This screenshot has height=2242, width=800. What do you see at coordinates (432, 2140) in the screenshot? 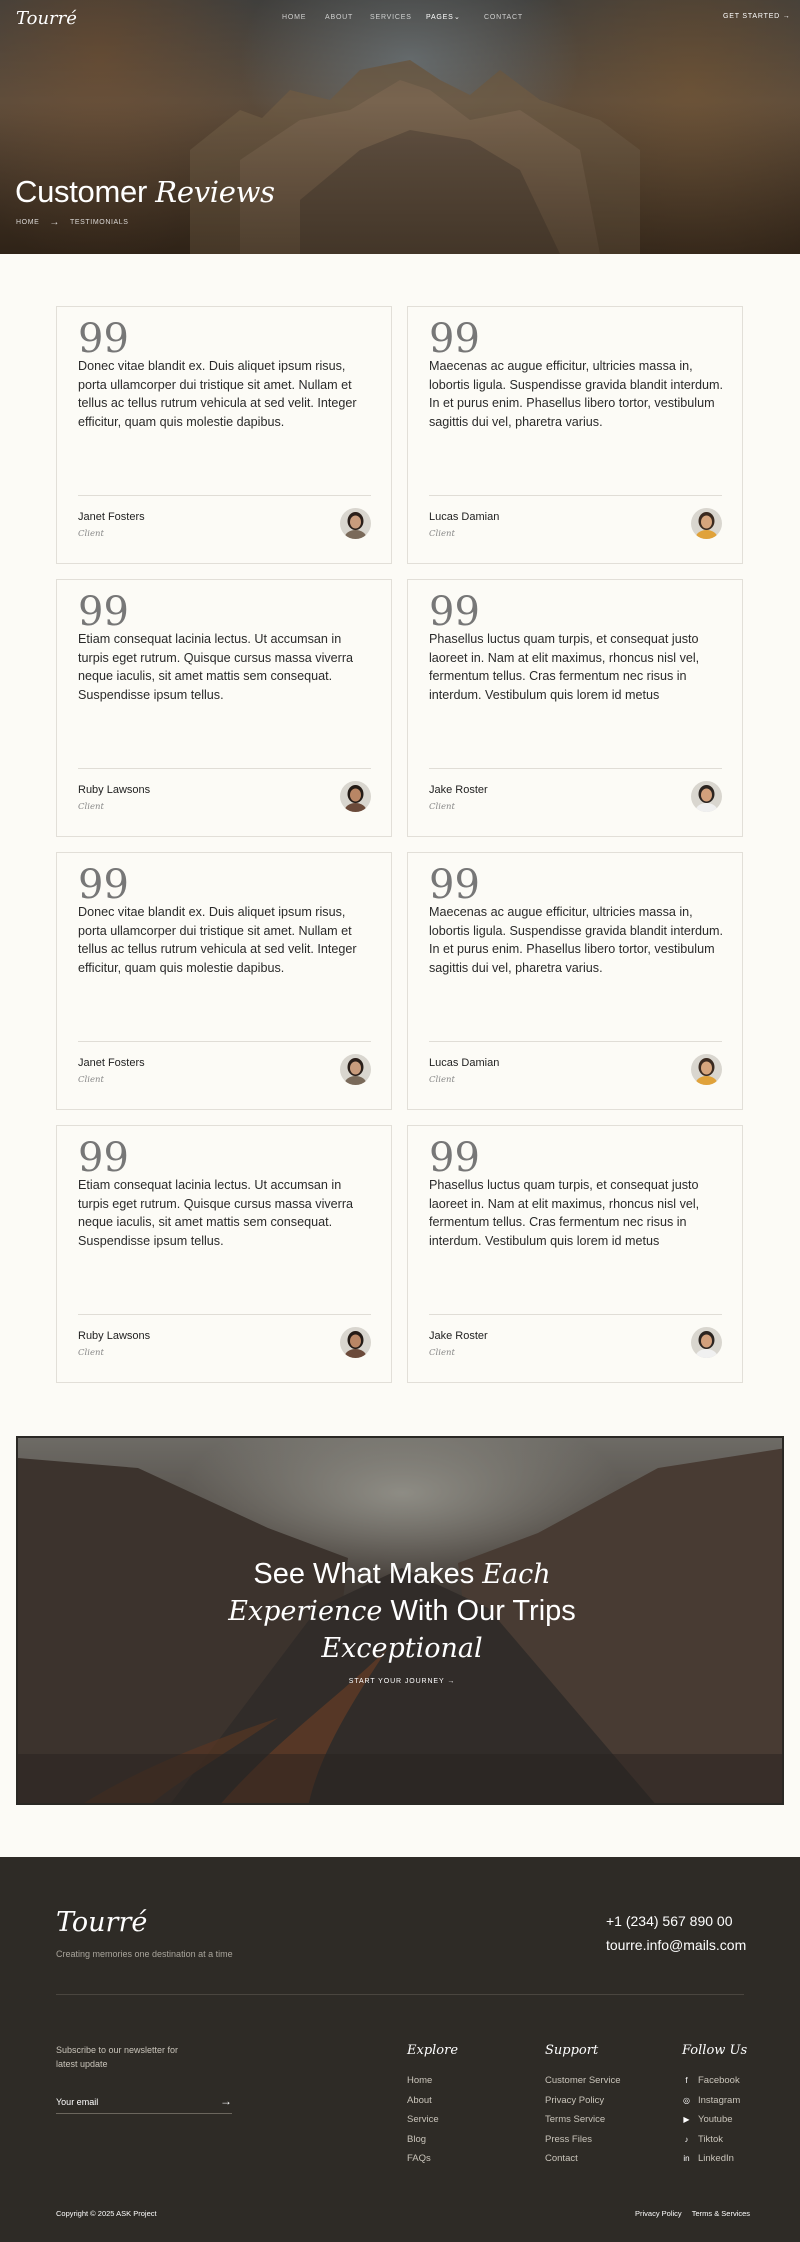
I see `explore-link-blog: Blog` at bounding box center [432, 2140].